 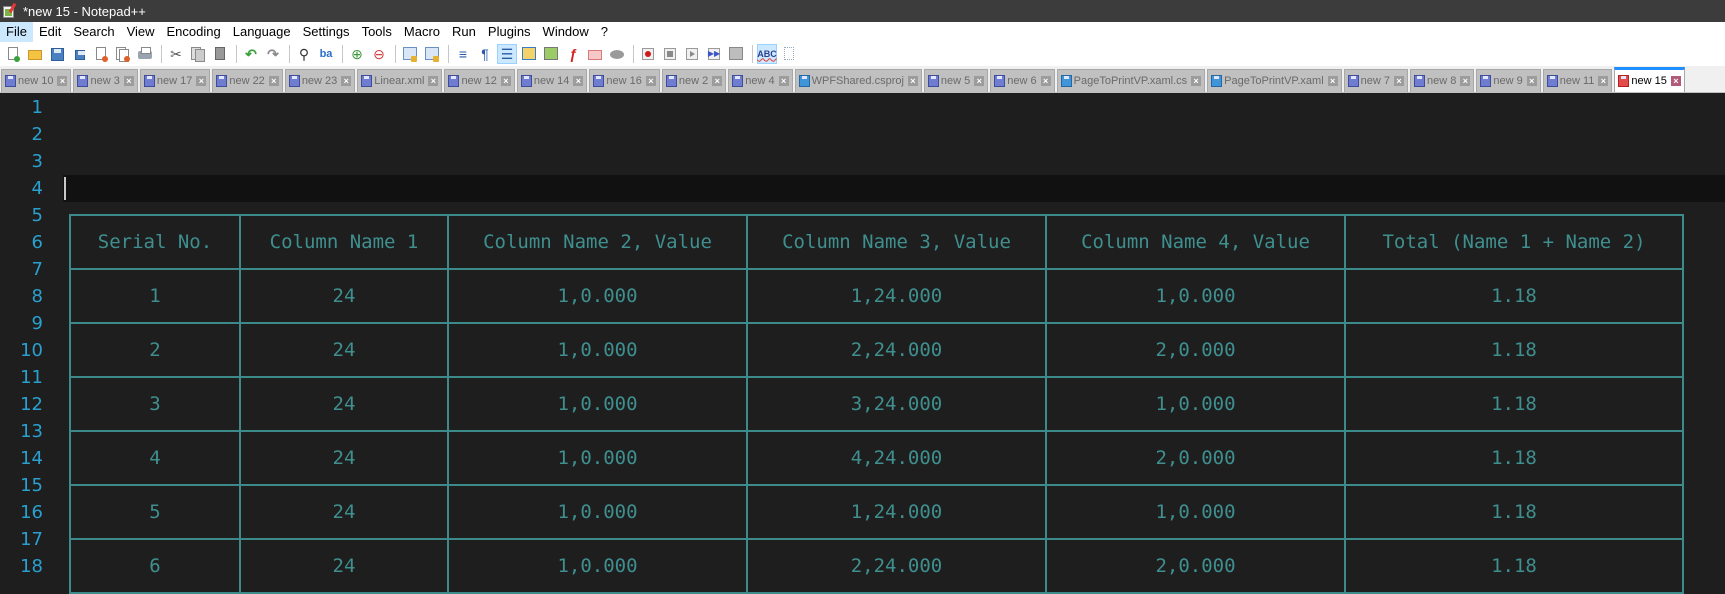 I want to click on tab-new-22: new 22 ×, so click(x=247, y=80).